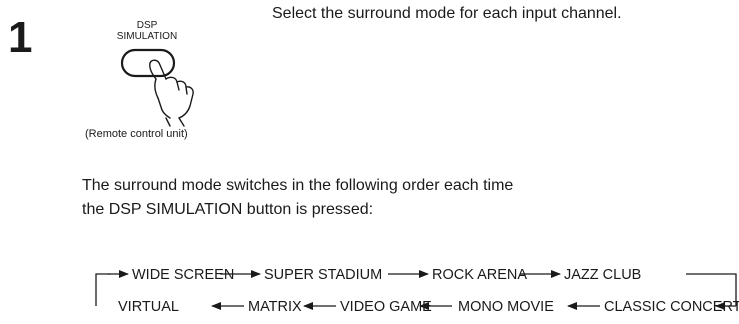 The width and height of the screenshot is (739, 324). What do you see at coordinates (671, 307) in the screenshot?
I see `mode-classic-concert: CLASSIC CONCERT` at bounding box center [671, 307].